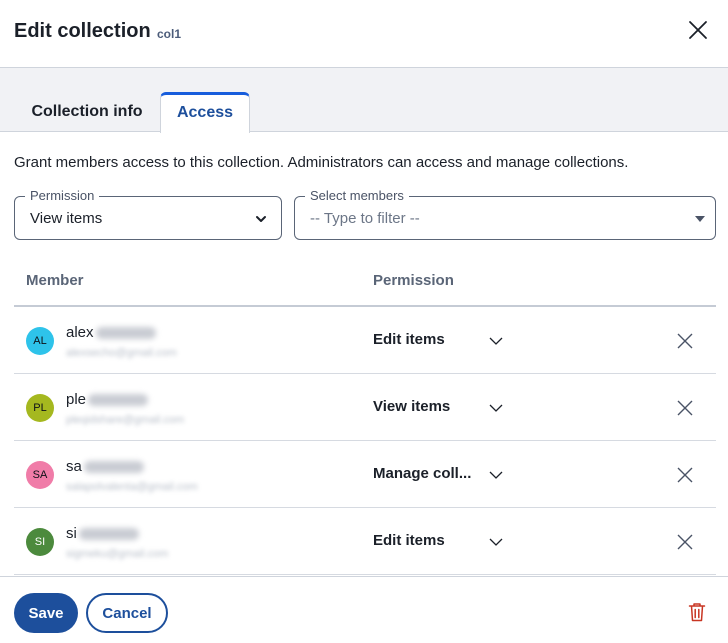  I want to click on caret-down-icon, so click(700, 219).